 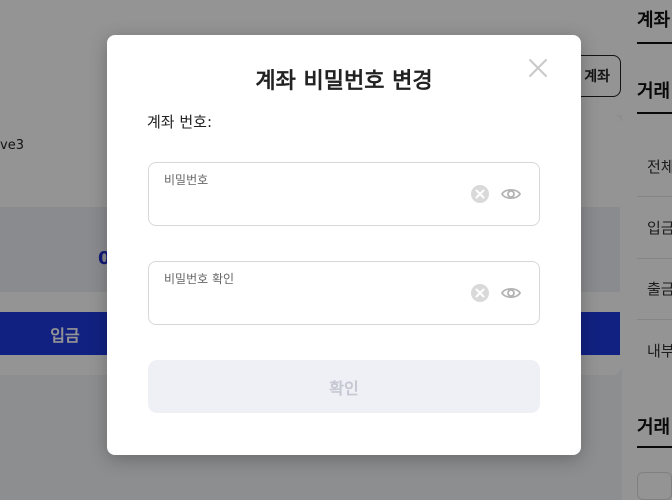 I want to click on account-number-label: 계좌 번호:, so click(x=180, y=122).